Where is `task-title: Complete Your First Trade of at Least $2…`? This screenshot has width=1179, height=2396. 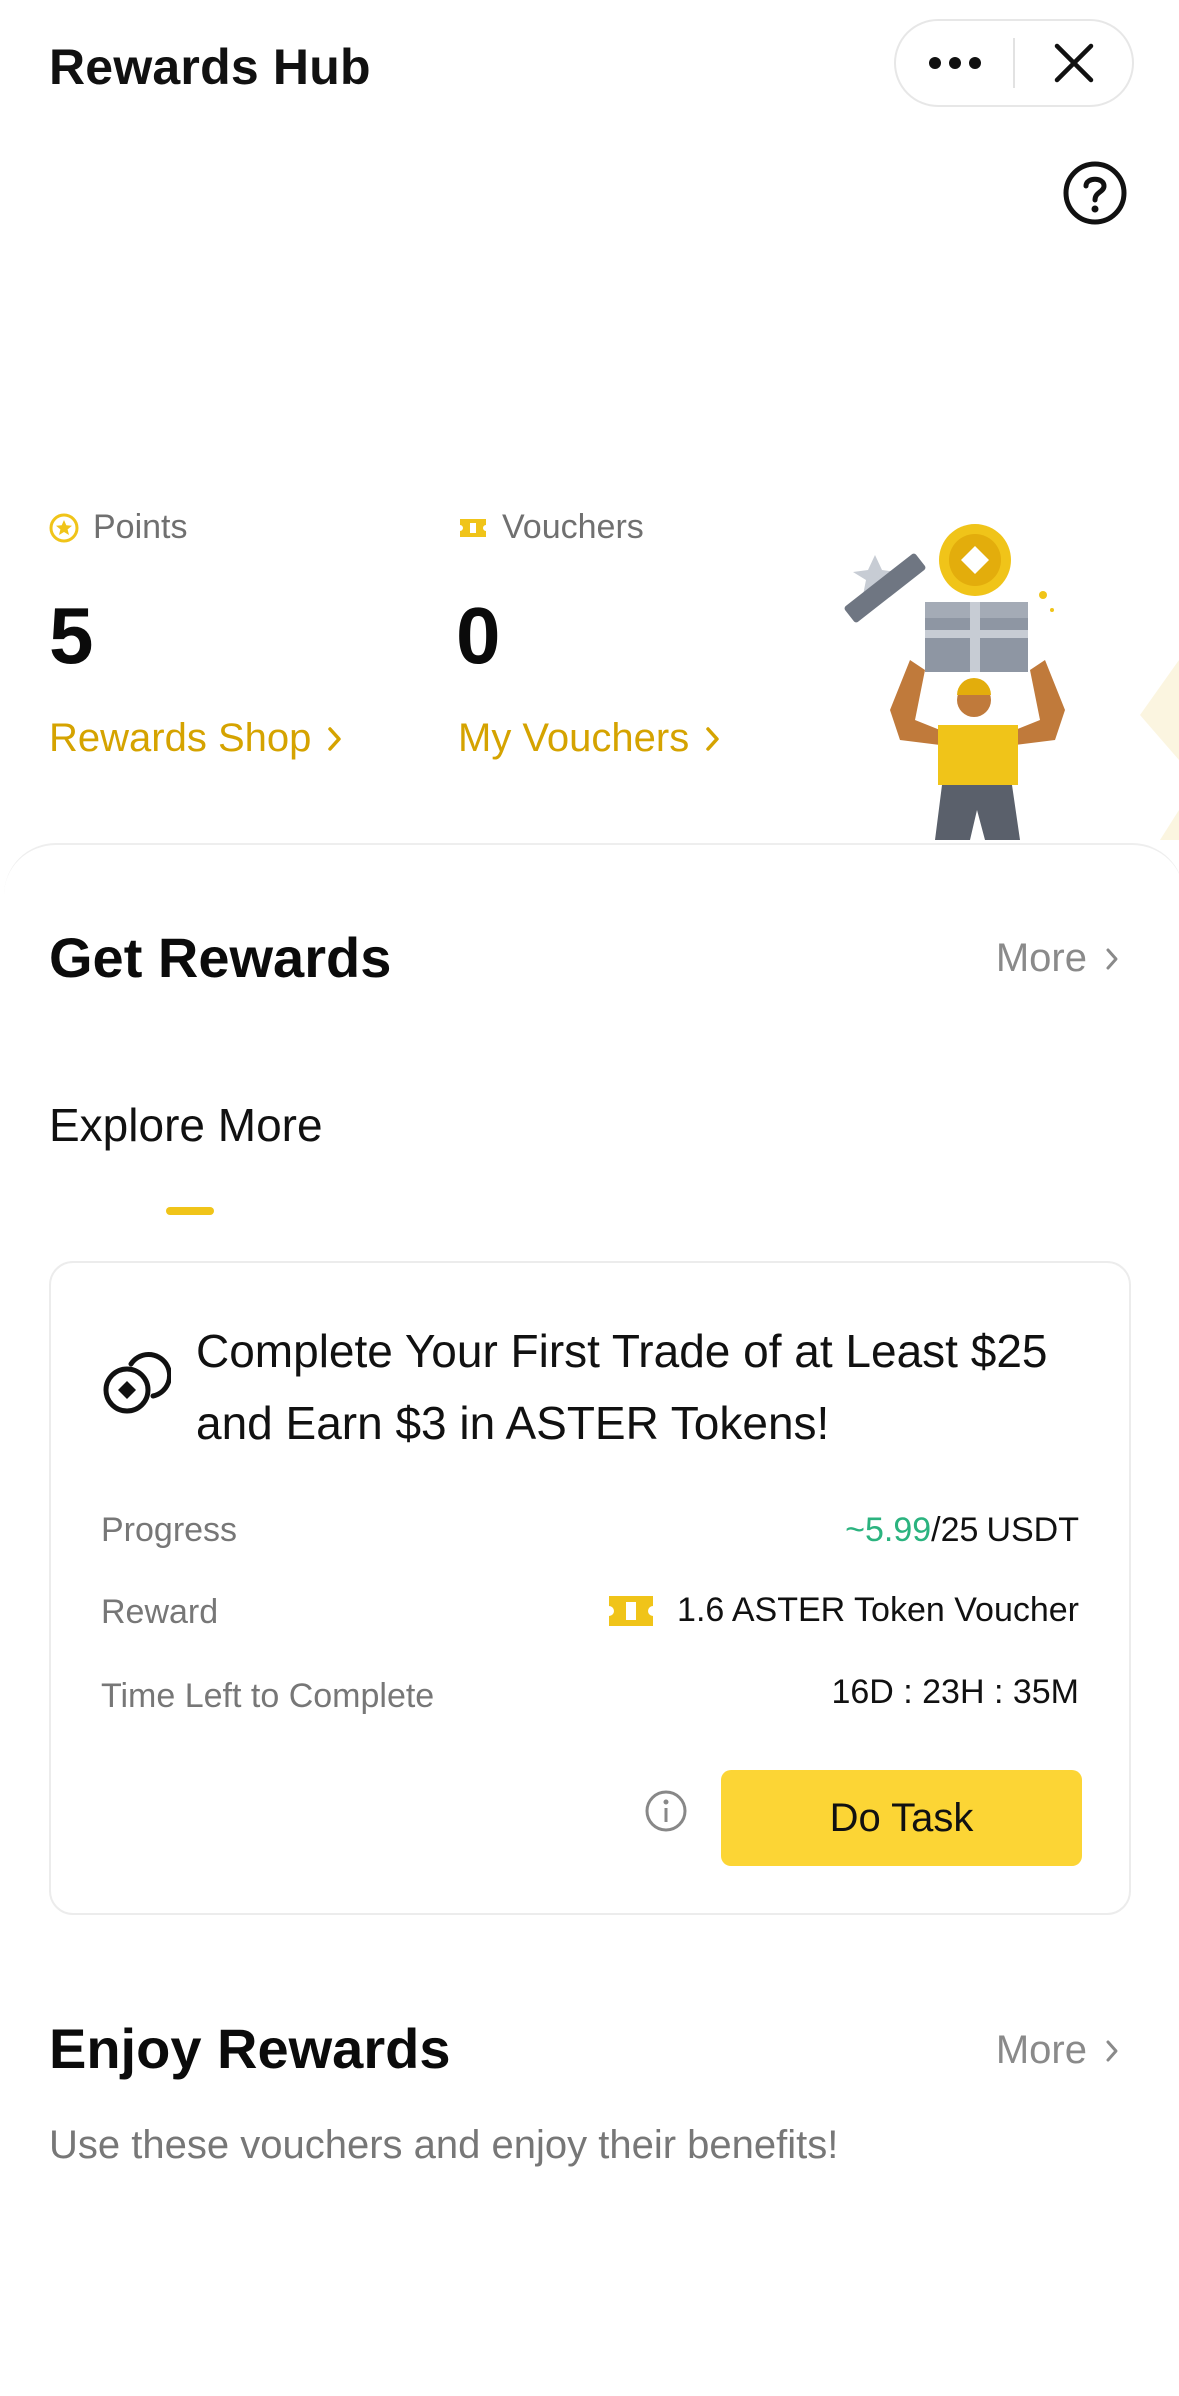
task-title: Complete Your First Trade of at Least $2… is located at coordinates (622, 1387).